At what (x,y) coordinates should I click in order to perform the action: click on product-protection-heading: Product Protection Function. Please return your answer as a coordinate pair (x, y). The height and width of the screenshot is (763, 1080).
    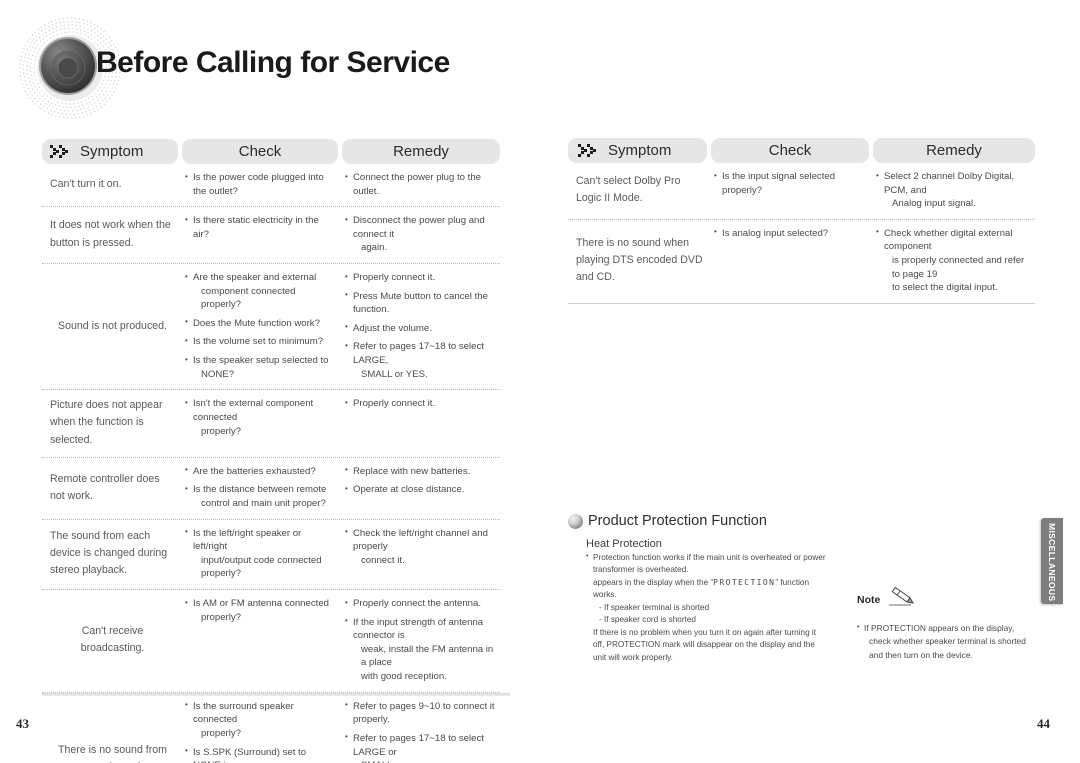
    Looking at the image, I should click on (718, 521).